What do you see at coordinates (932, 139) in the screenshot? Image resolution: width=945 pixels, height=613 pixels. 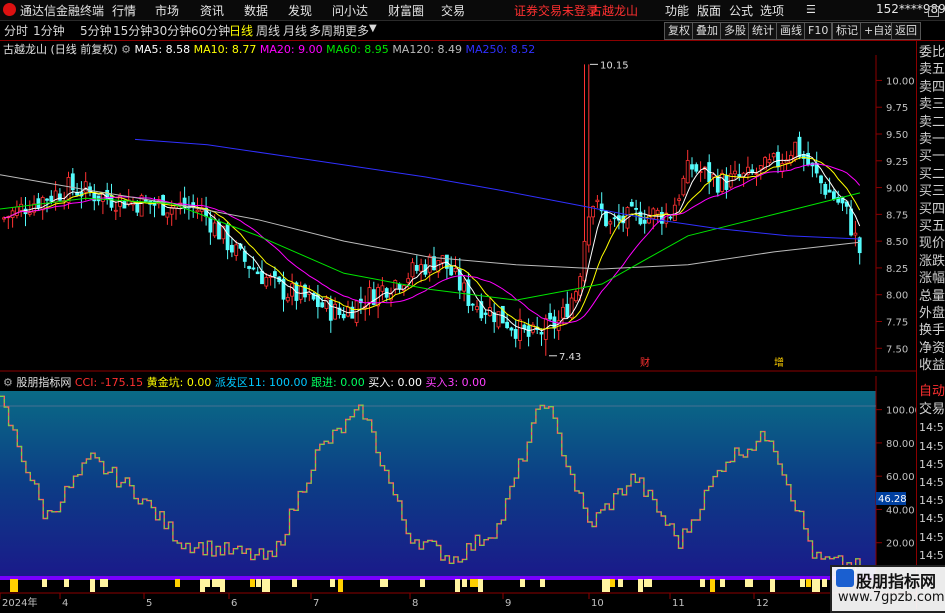 I see `quote-field-label: 卖一` at bounding box center [932, 139].